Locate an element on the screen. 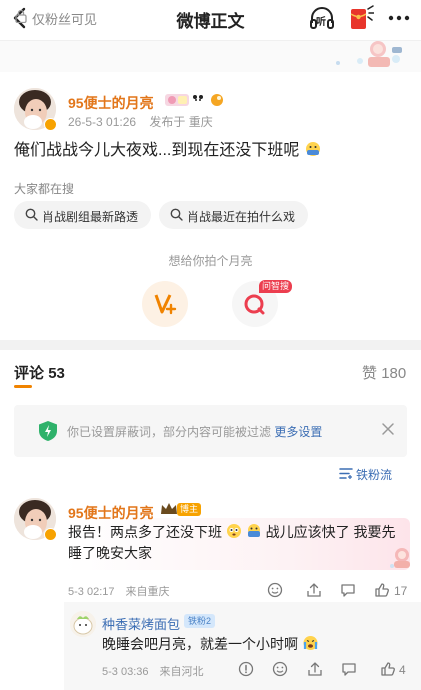 The image size is (421, 690). reply-meta: 5-3 03:36 来自河北 is located at coordinates (157, 671).